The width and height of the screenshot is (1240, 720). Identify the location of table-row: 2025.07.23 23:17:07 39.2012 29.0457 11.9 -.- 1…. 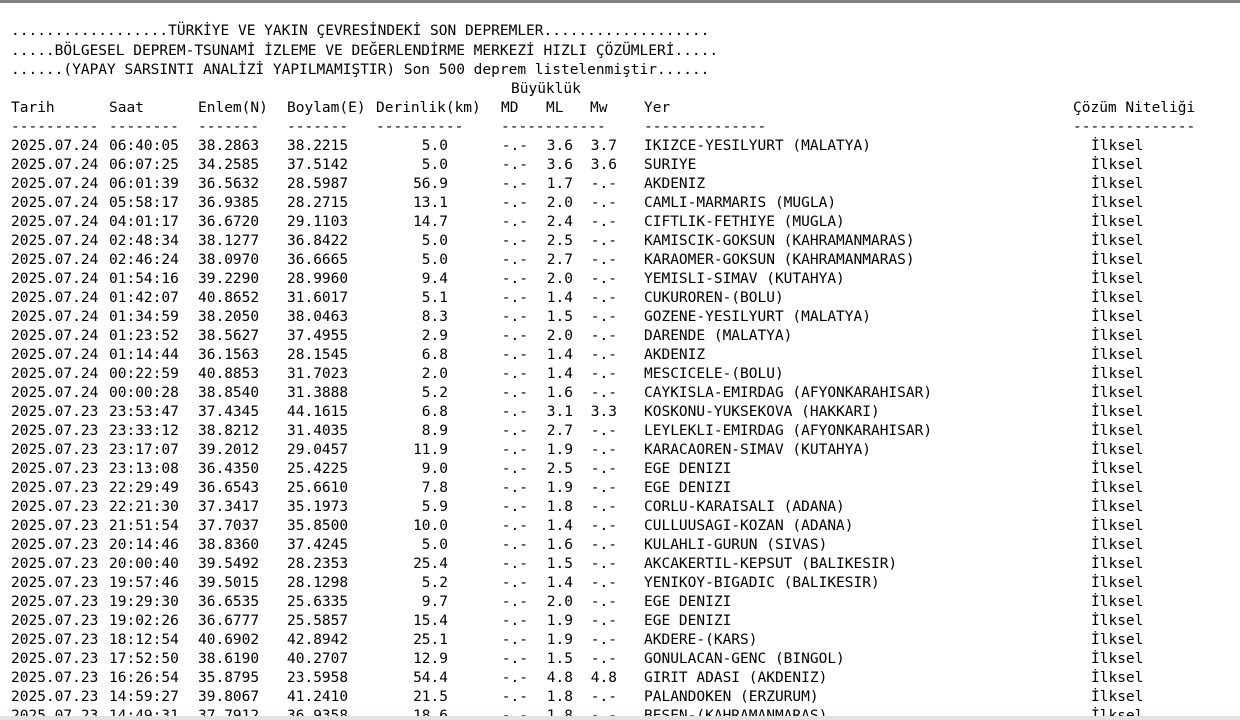
(625, 450).